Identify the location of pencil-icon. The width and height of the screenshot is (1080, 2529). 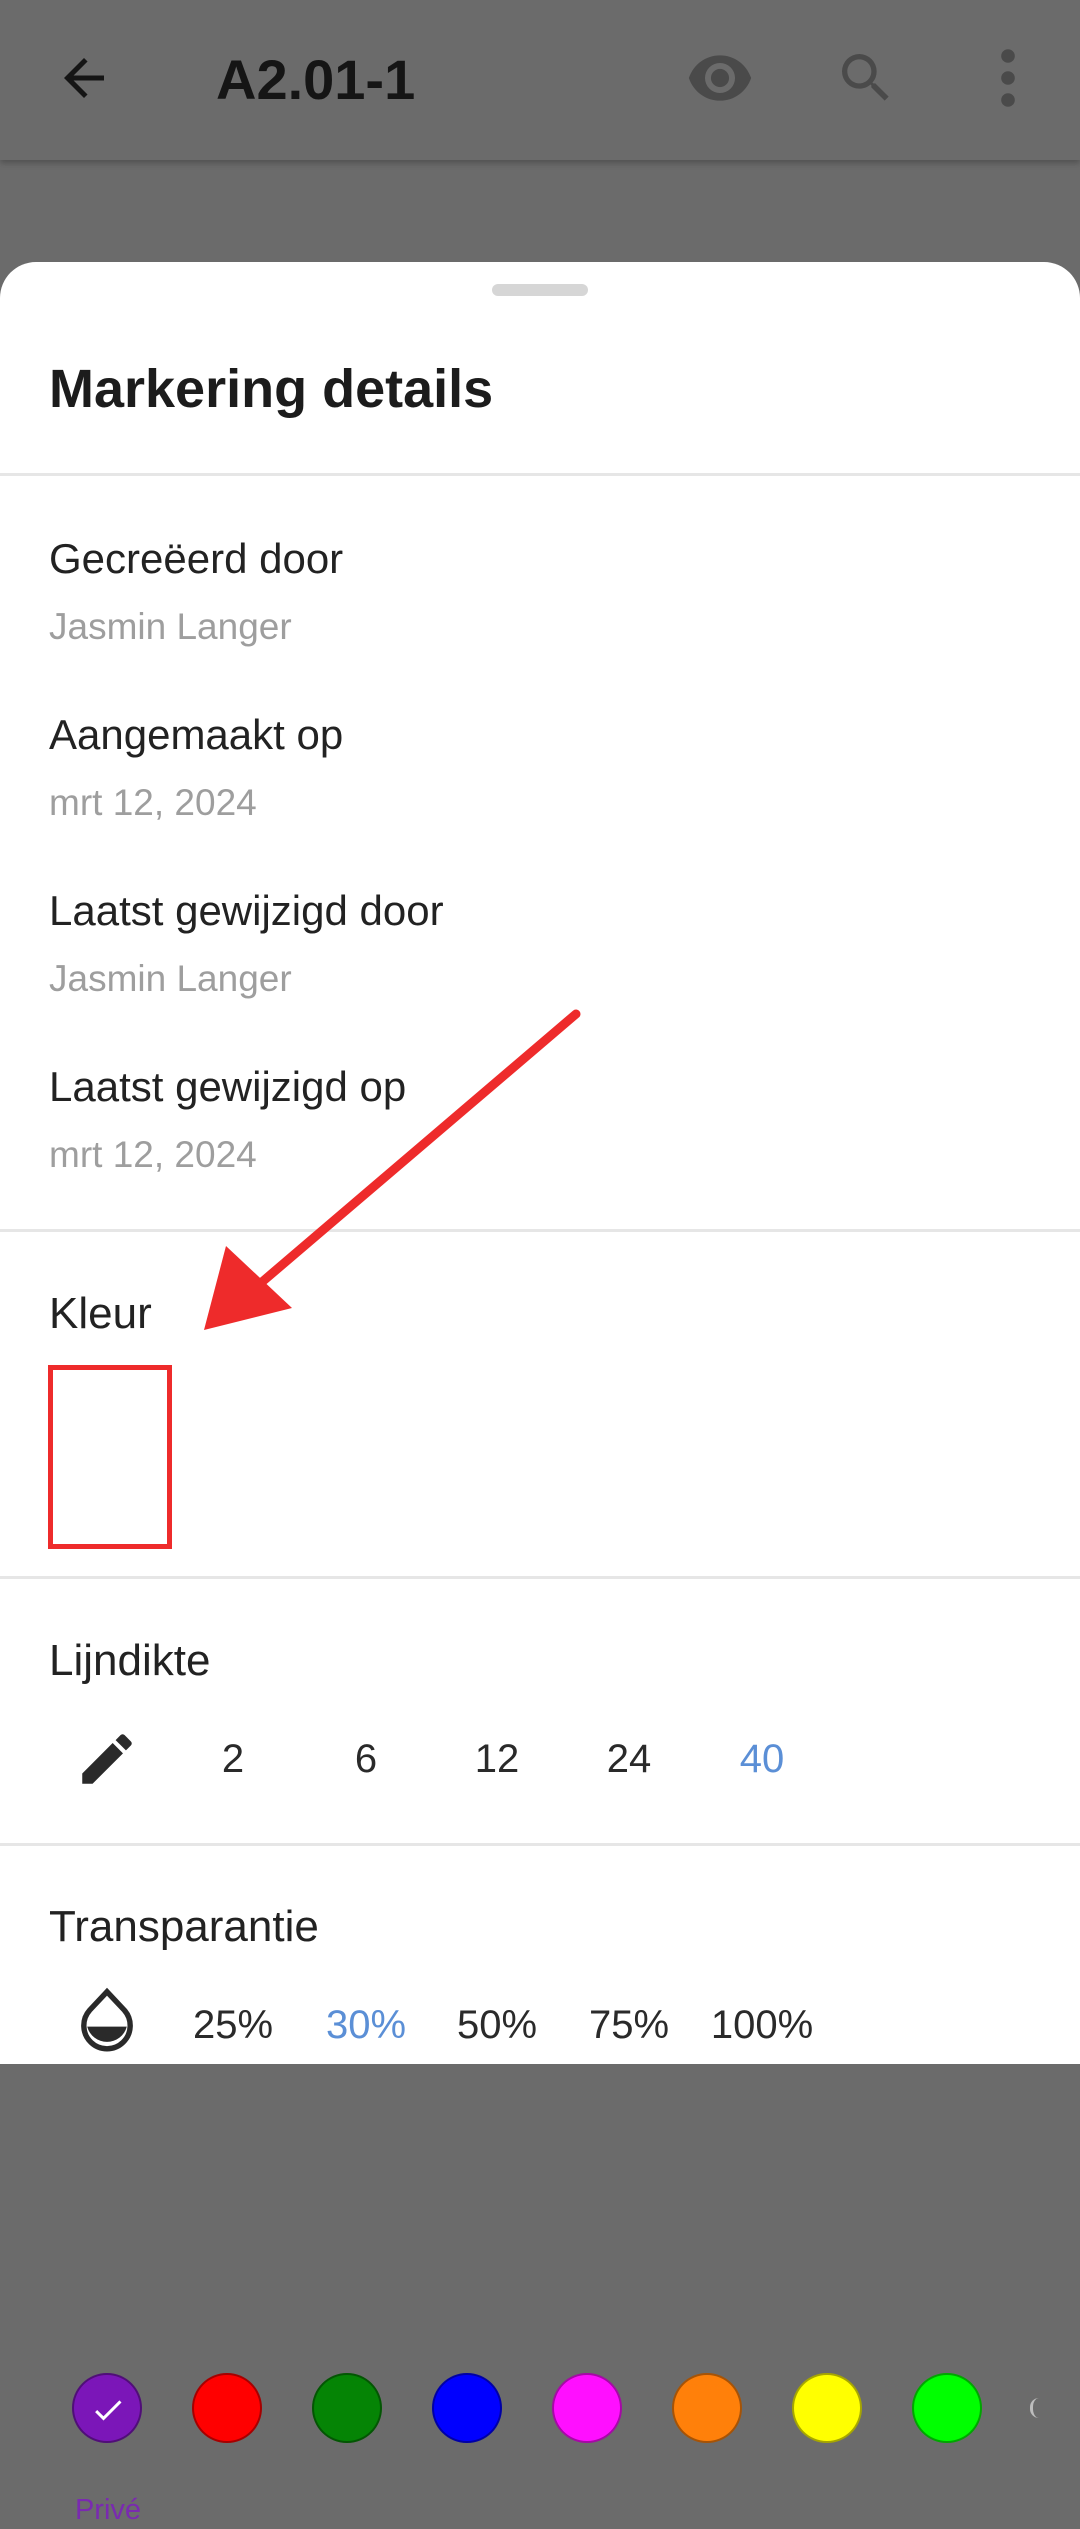
(107, 1759).